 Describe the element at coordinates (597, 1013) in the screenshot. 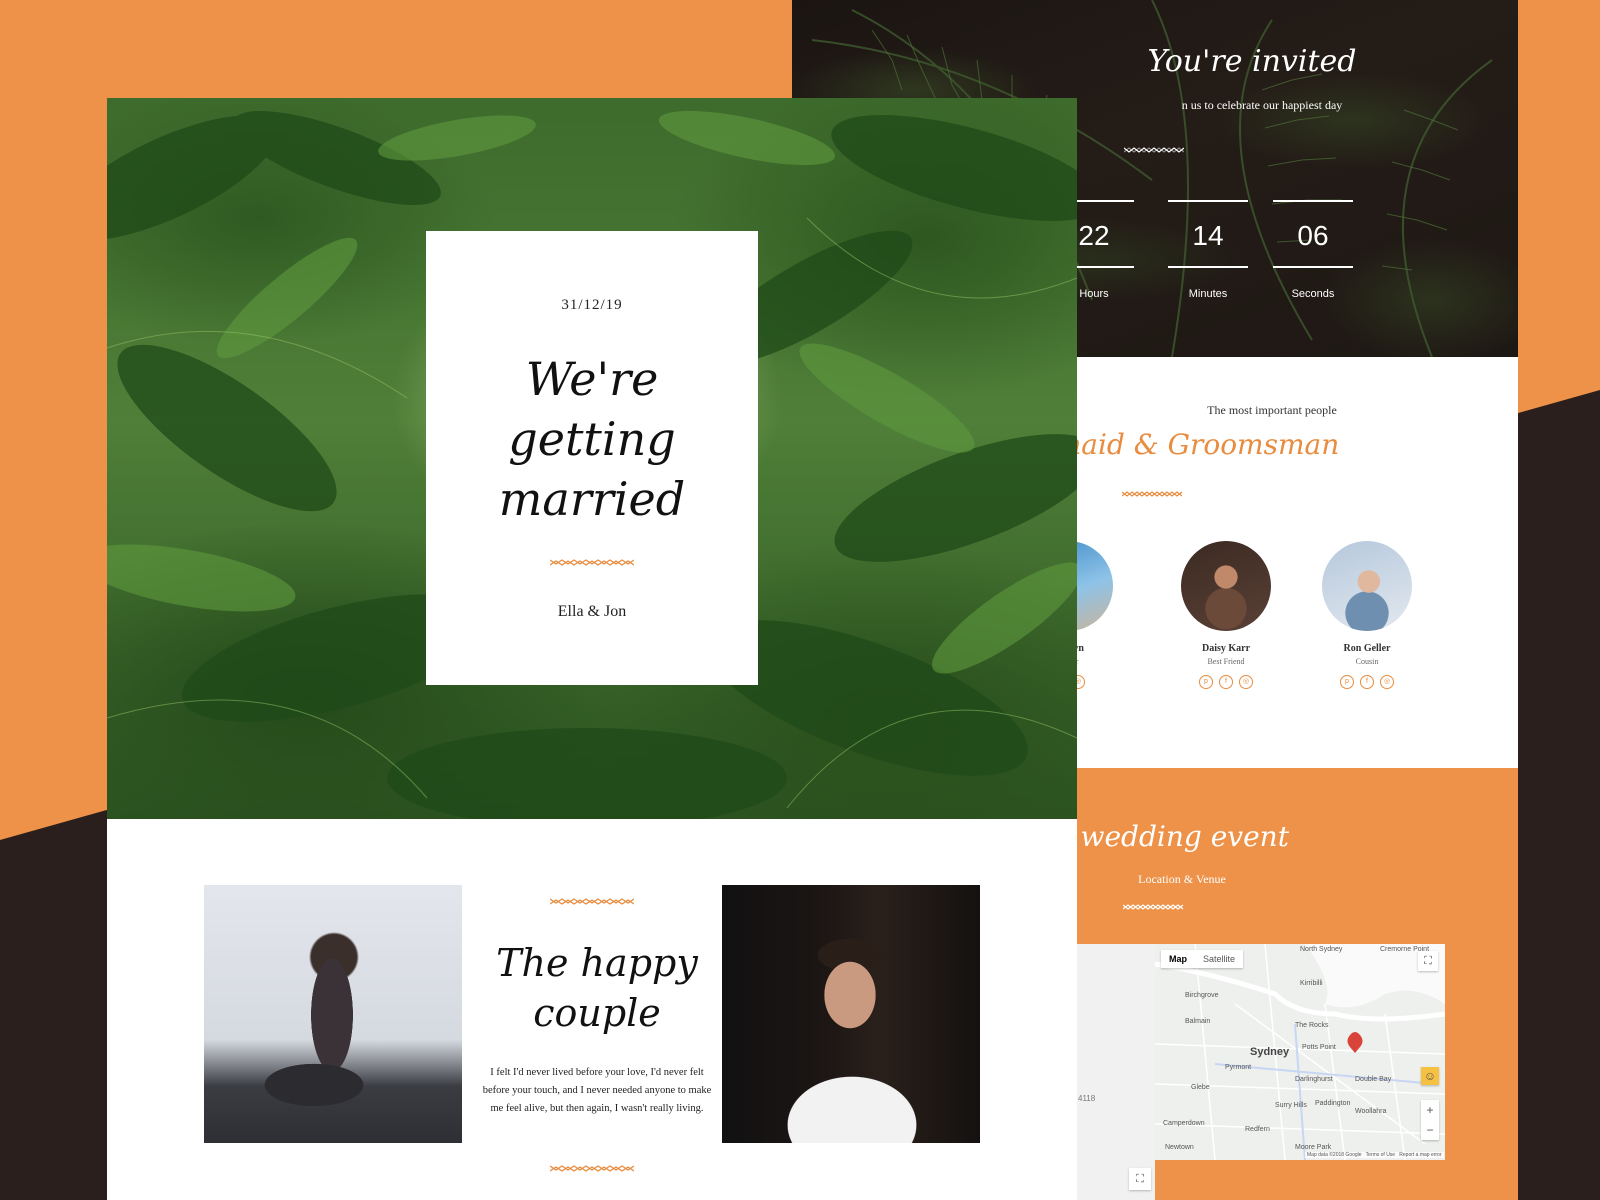

I see `happy-couple-title-line: couple` at that location.